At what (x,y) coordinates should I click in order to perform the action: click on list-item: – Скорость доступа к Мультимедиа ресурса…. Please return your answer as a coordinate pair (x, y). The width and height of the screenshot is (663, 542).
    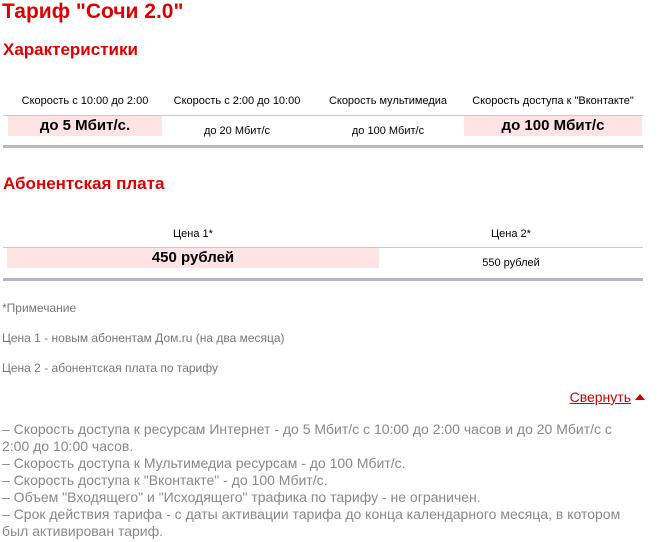
    Looking at the image, I should click on (204, 463).